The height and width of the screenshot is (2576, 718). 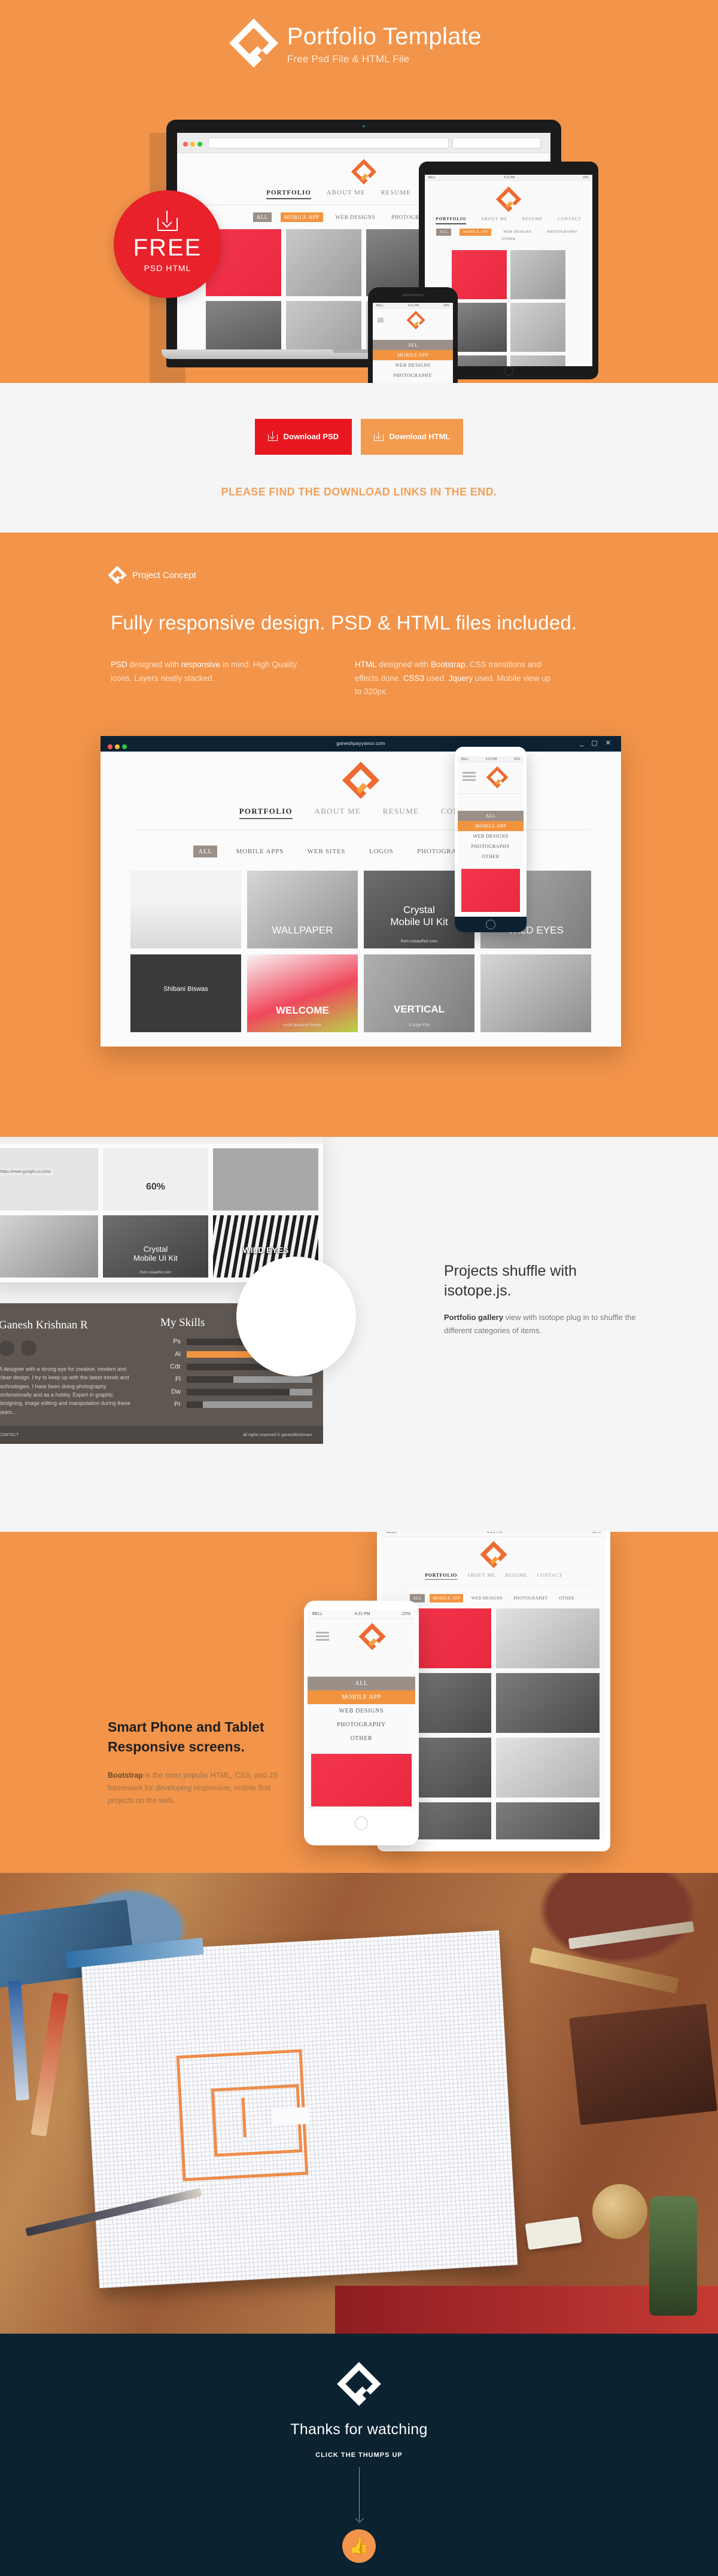 What do you see at coordinates (380, 306) in the screenshot?
I see `status-carrier: BELL` at bounding box center [380, 306].